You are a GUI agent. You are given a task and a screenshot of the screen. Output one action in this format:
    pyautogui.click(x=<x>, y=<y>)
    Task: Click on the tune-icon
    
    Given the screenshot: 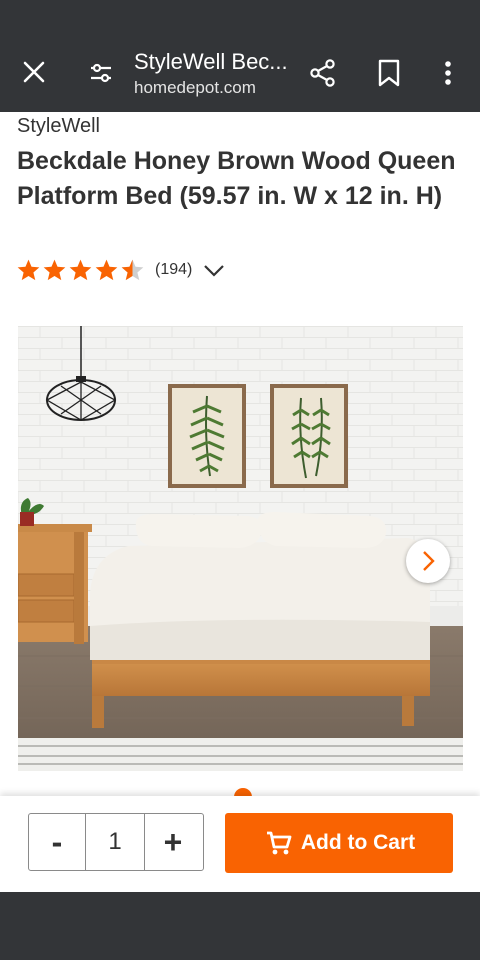 What is the action you would take?
    pyautogui.click(x=101, y=73)
    